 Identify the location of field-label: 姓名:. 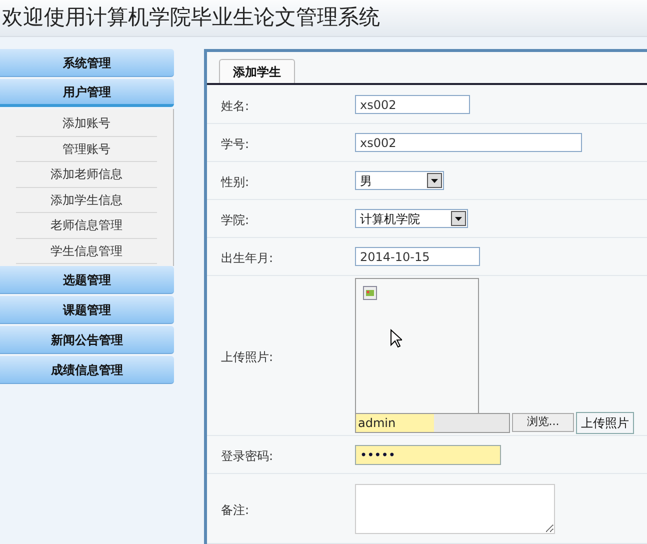
(235, 105).